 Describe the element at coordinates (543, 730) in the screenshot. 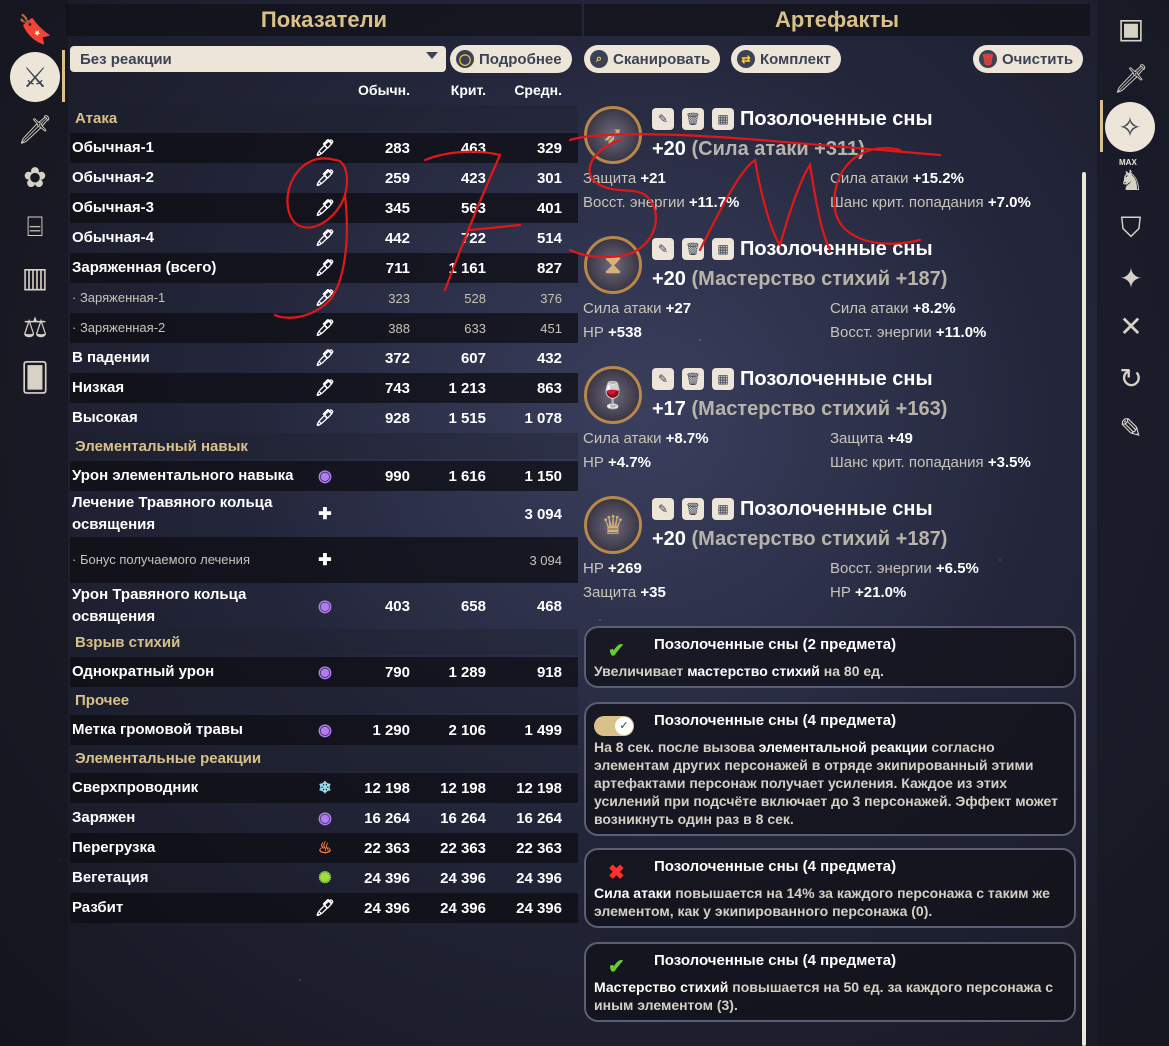

I see `avg-value: 1 499` at that location.